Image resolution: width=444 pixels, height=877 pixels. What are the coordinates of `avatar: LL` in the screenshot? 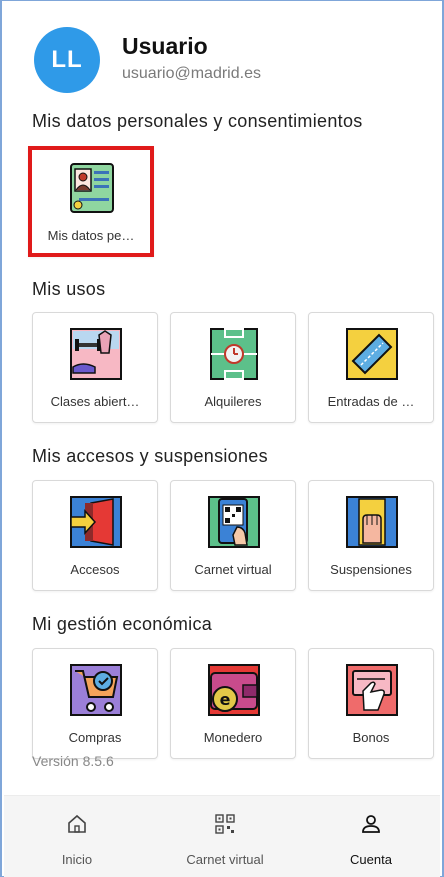 It's located at (67, 60).